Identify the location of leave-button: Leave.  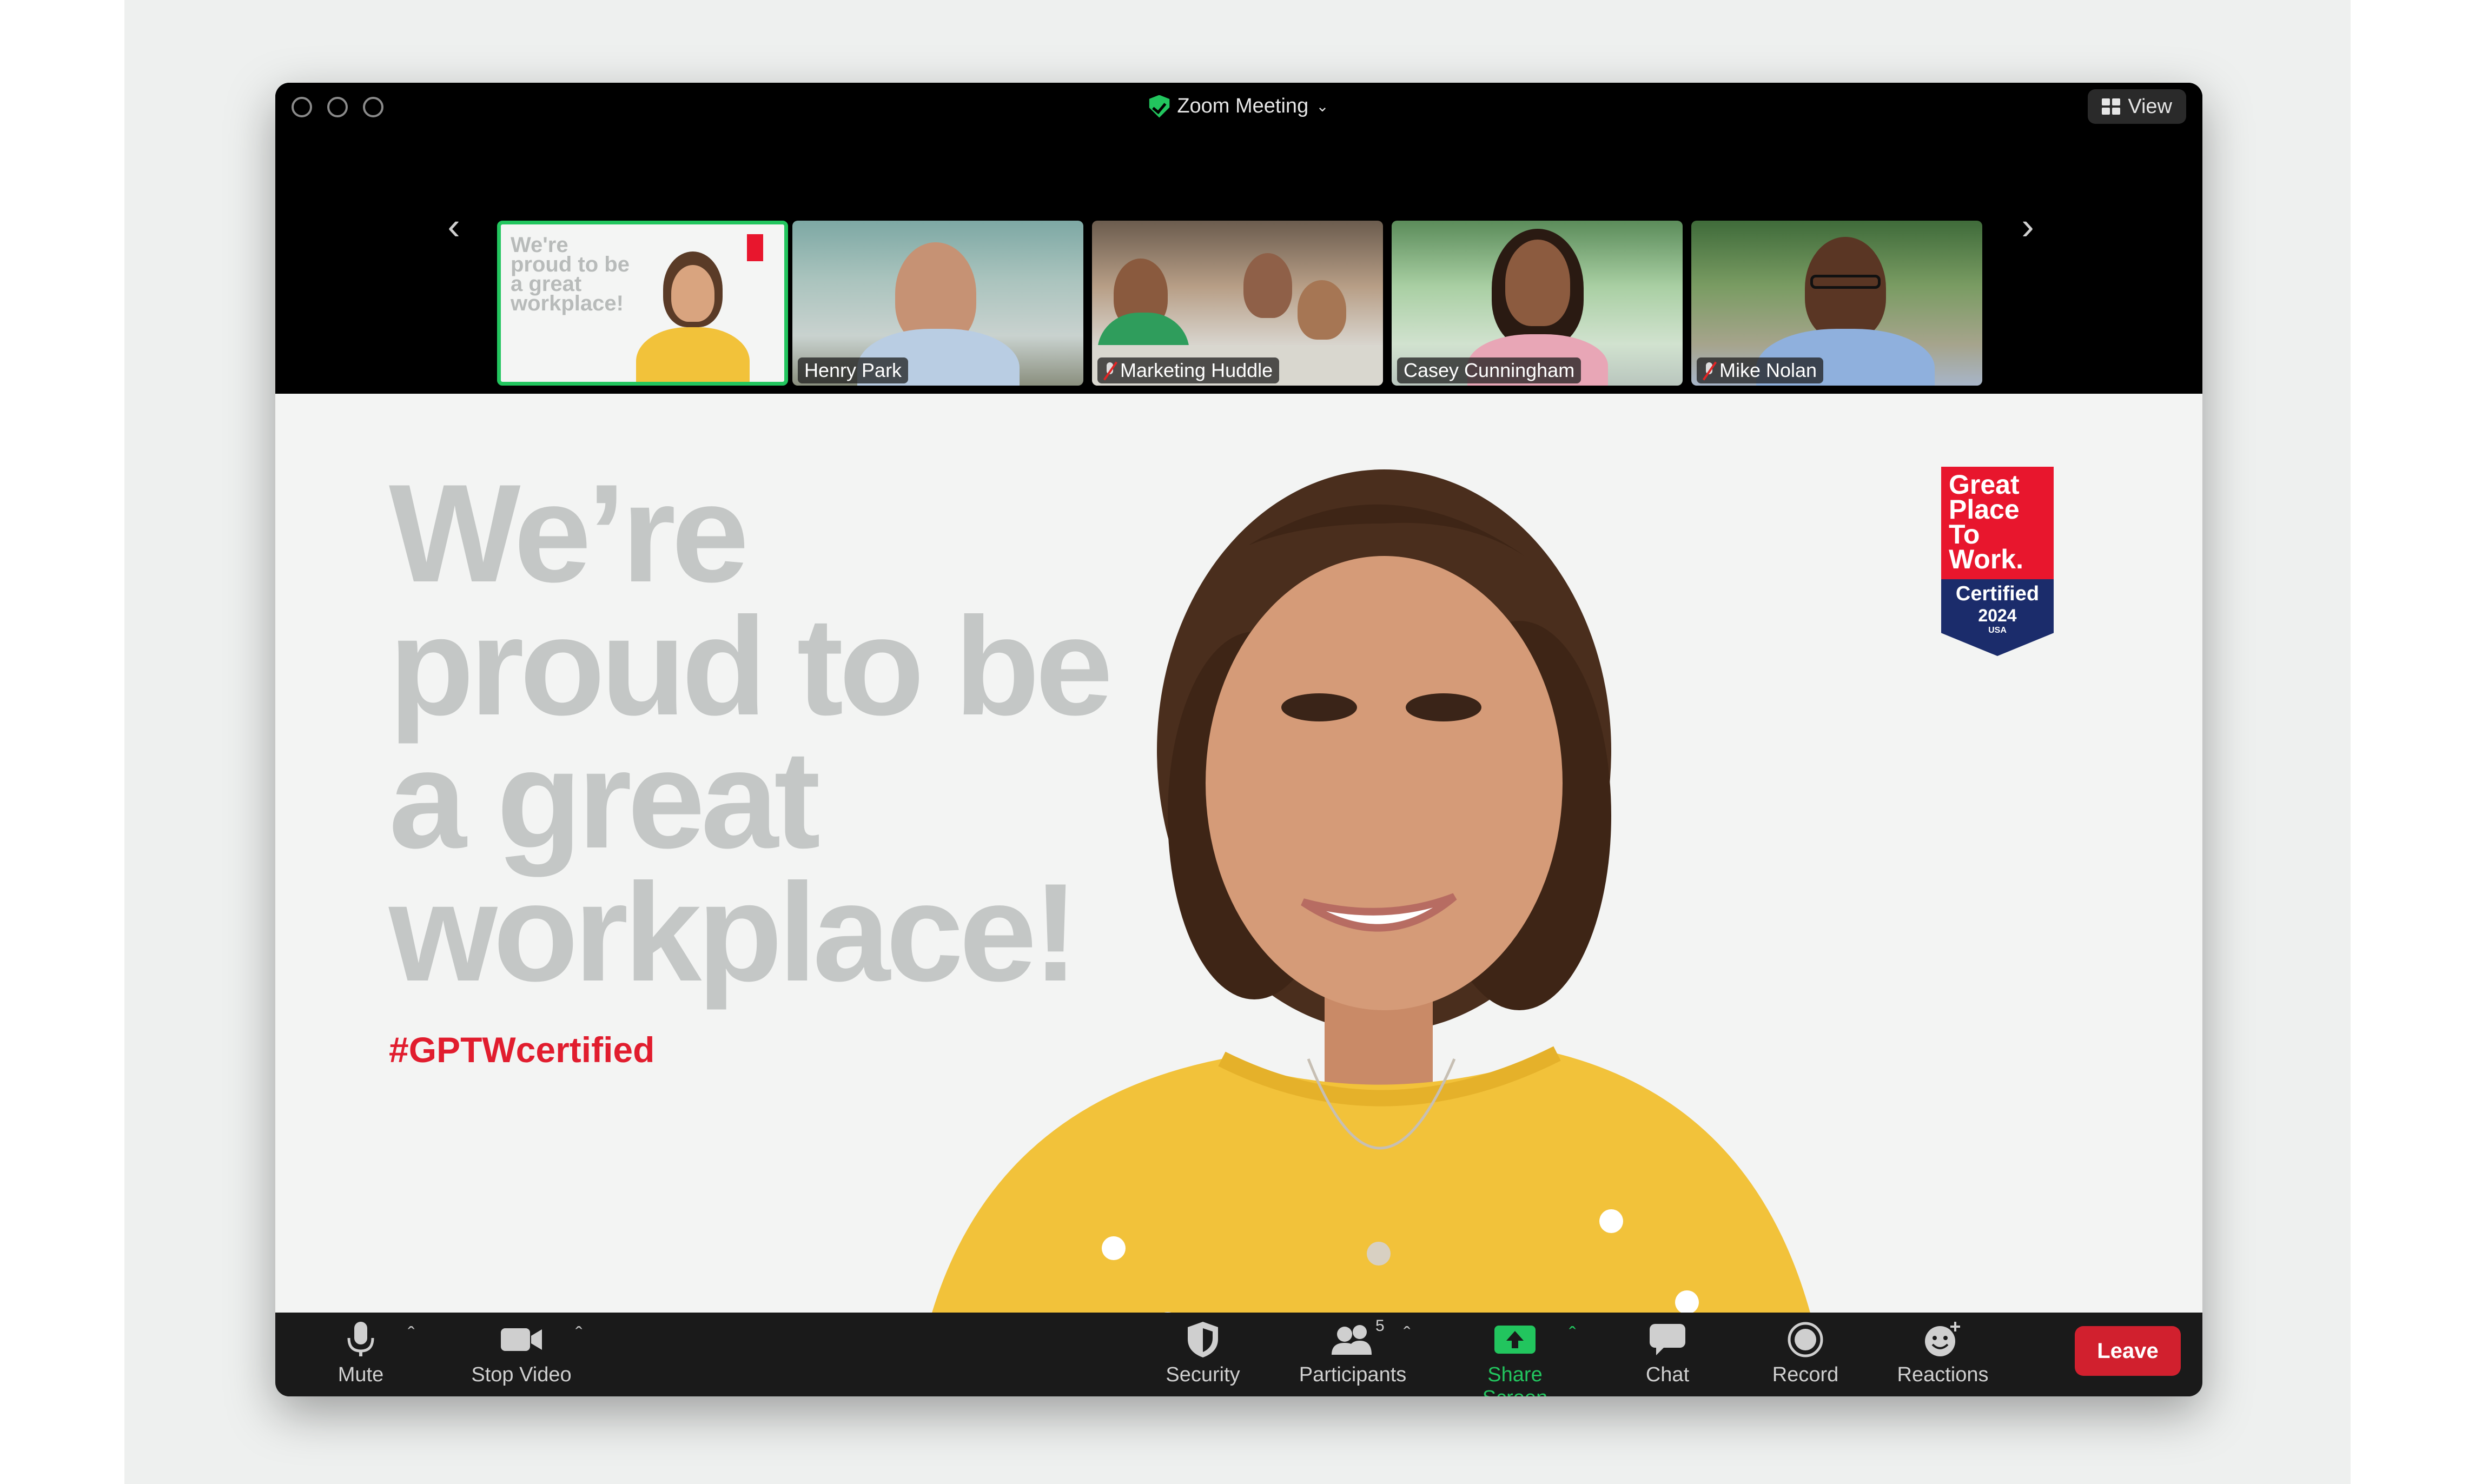
(2128, 1351).